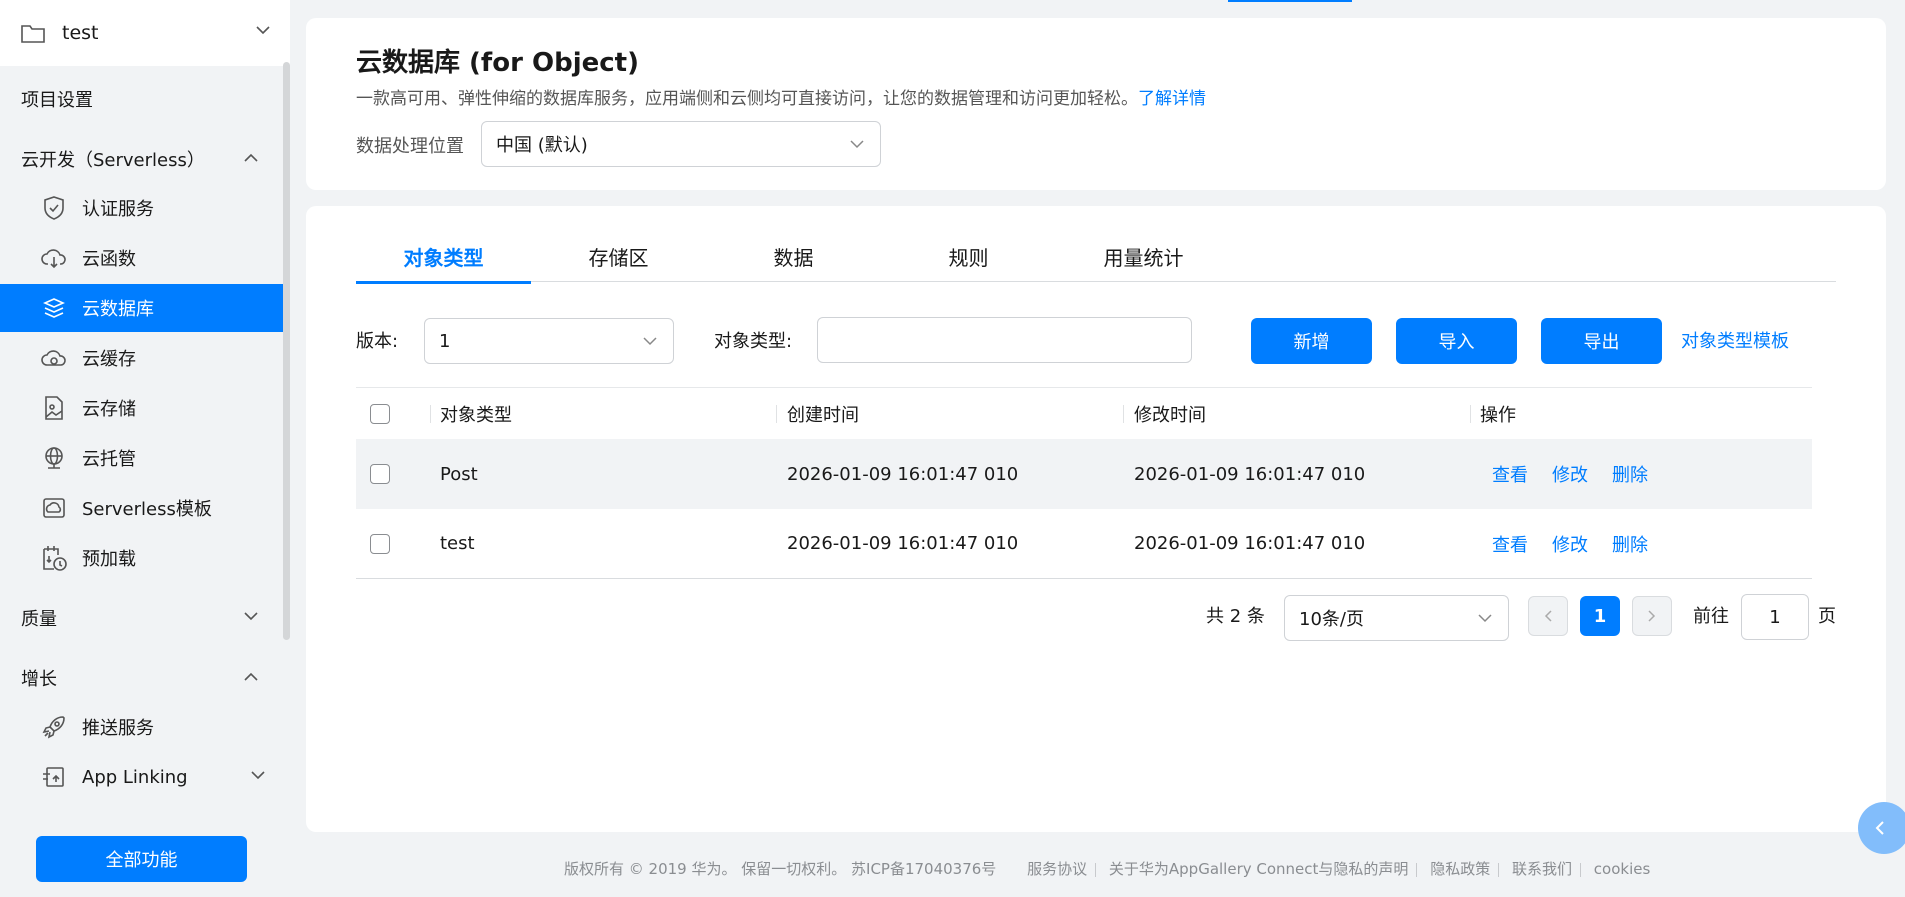  Describe the element at coordinates (118, 728) in the screenshot. I see `sidebar-item-label: 推送服务` at that location.